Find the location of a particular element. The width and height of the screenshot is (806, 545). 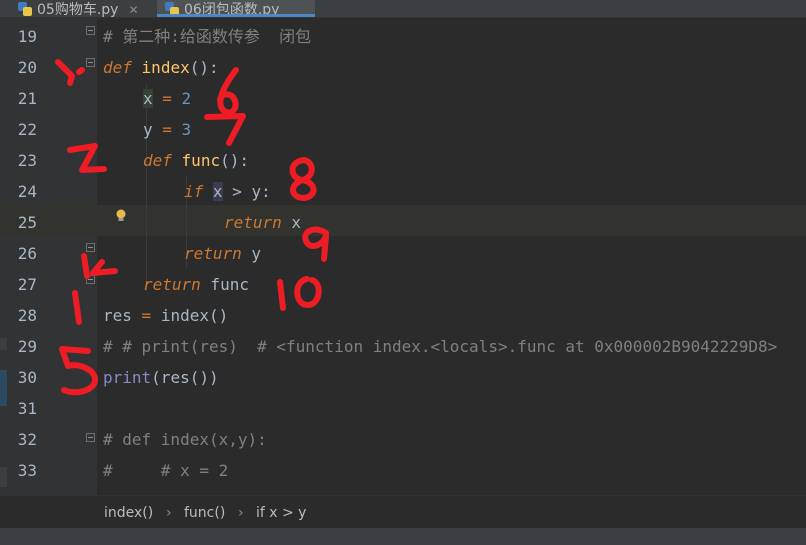

code-line-30: print(res()) is located at coordinates (161, 377).